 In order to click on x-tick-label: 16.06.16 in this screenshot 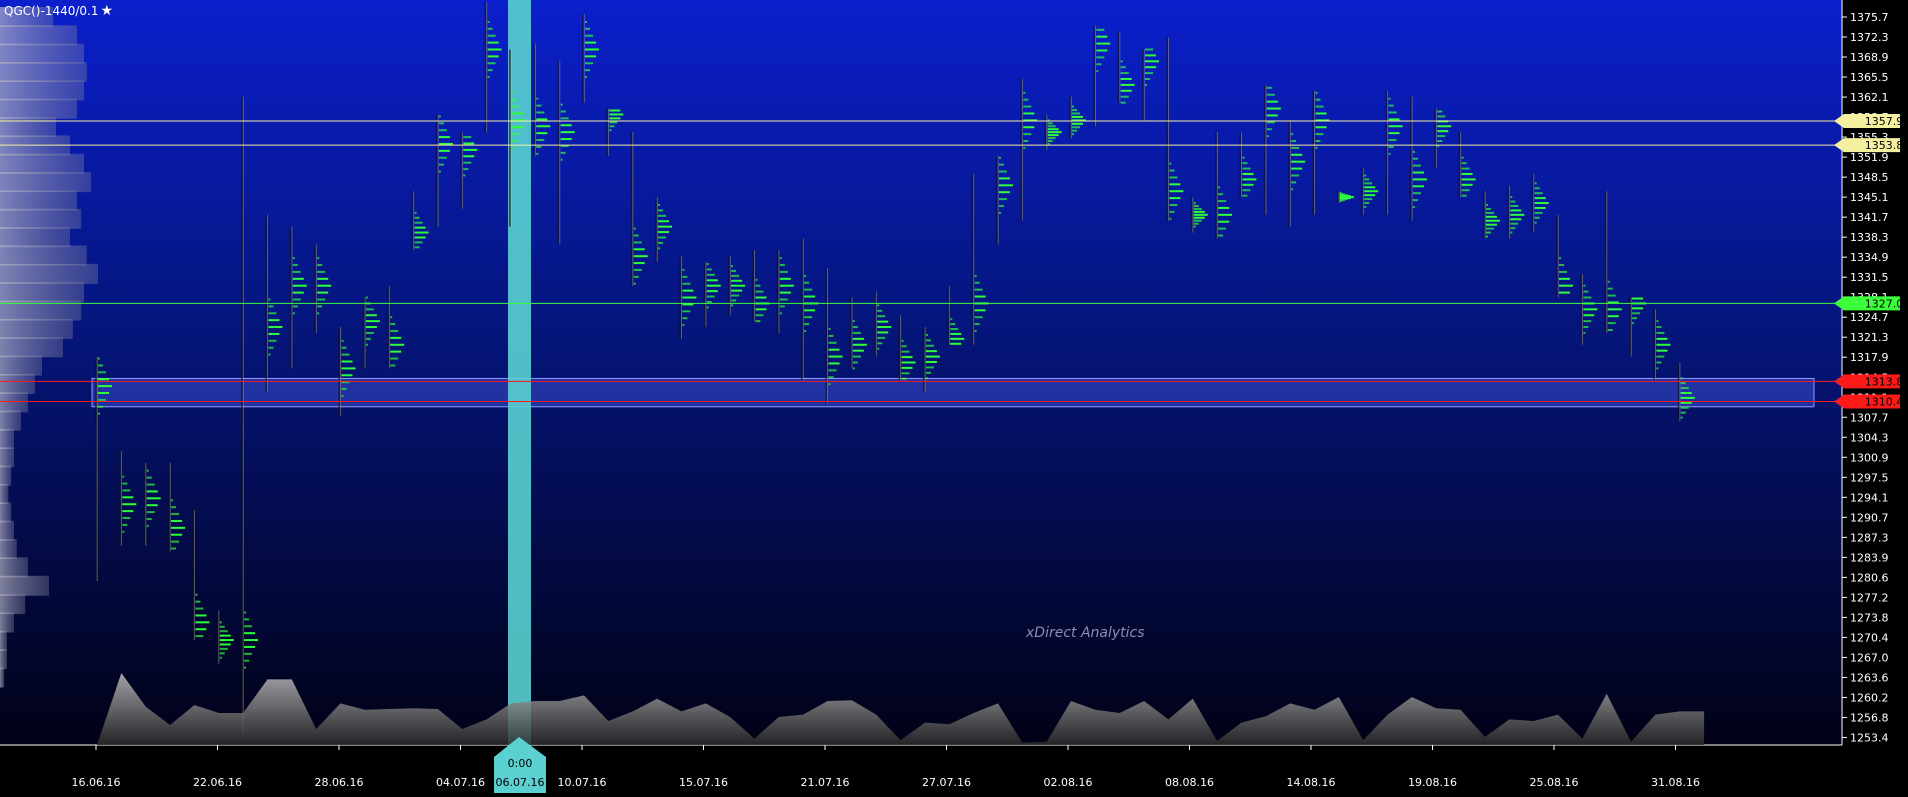, I will do `click(96, 782)`.